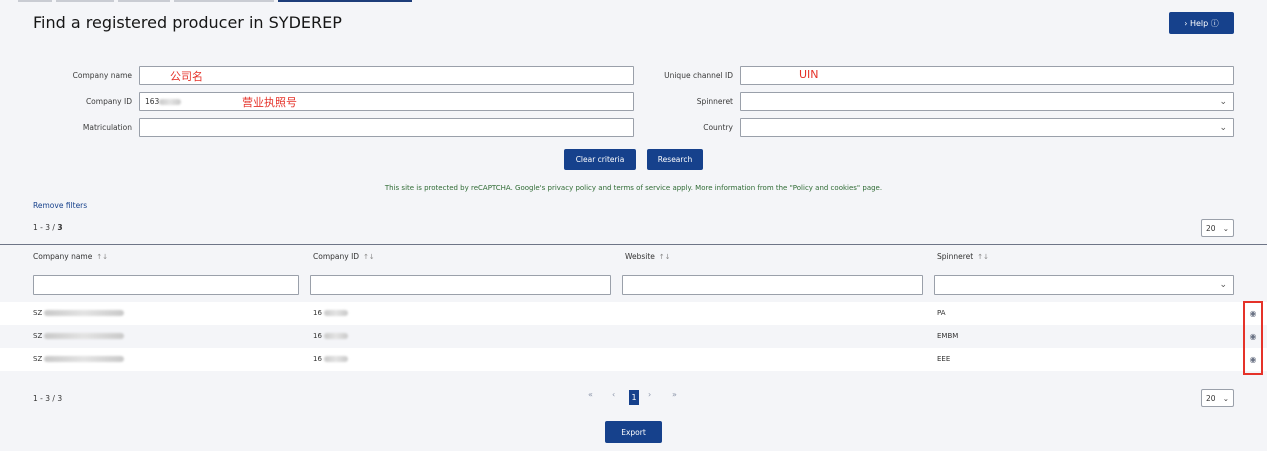 Image resolution: width=1267 pixels, height=451 pixels. What do you see at coordinates (152, 101) in the screenshot?
I see `company-id-value: 163` at bounding box center [152, 101].